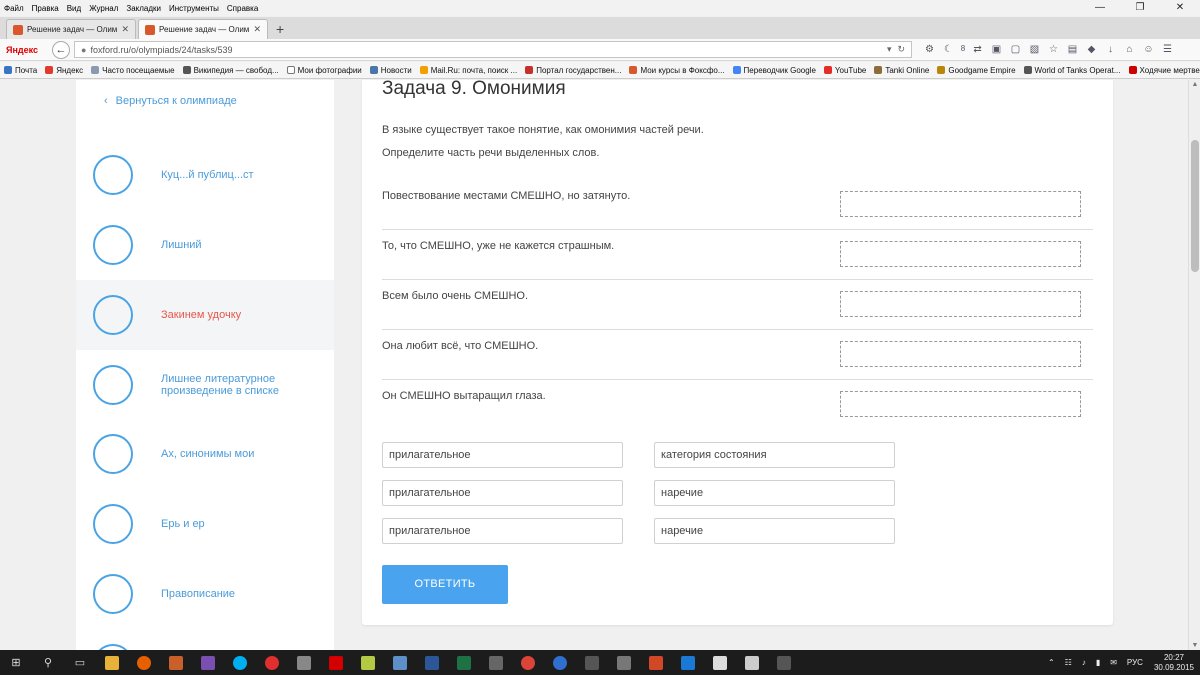  Describe the element at coordinates (1072, 49) in the screenshot. I see `reading-list-icon: ▤` at that location.